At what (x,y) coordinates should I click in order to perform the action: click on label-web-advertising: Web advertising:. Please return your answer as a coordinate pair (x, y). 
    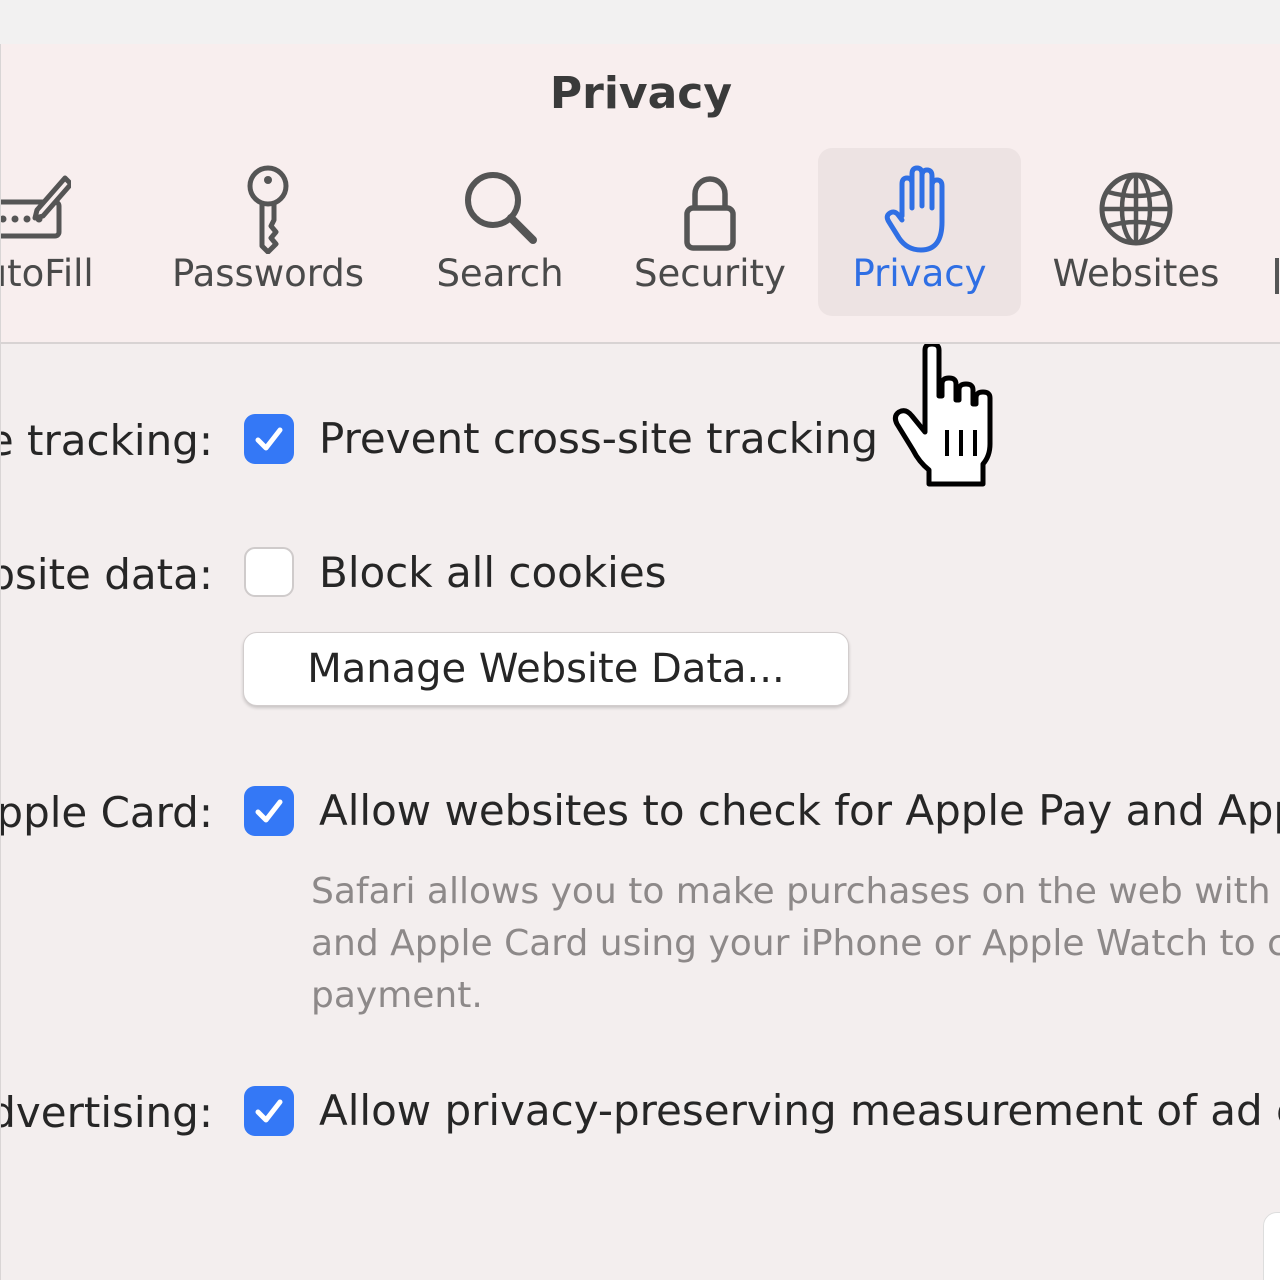
    Looking at the image, I should click on (107, 1112).